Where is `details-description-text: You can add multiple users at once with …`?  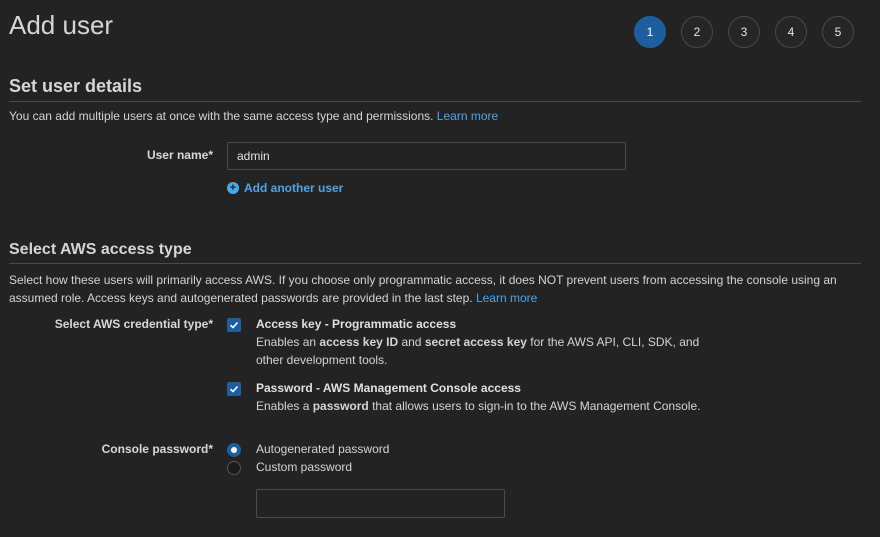 details-description-text: You can add multiple users at once with … is located at coordinates (221, 116).